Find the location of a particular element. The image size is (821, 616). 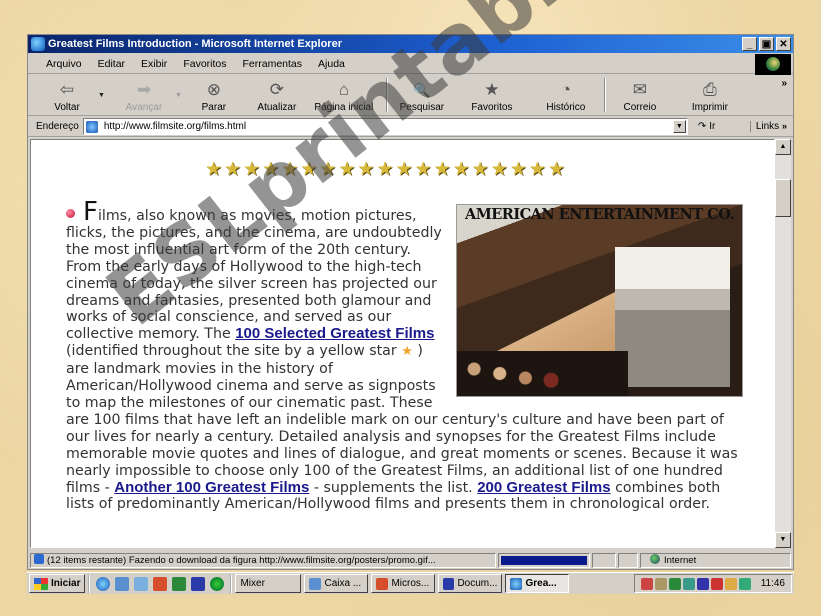

menu-favoritos: Favoritos is located at coordinates (204, 63).